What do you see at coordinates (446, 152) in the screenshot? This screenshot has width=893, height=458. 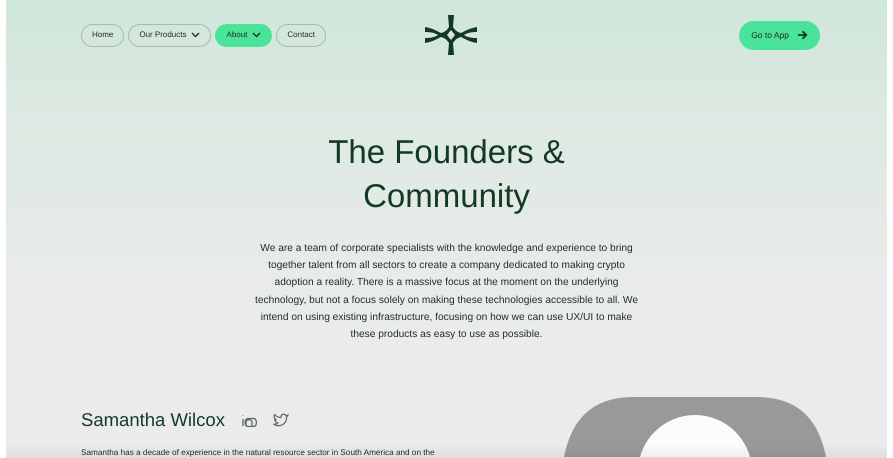 I see `page-title: The Founders &` at bounding box center [446, 152].